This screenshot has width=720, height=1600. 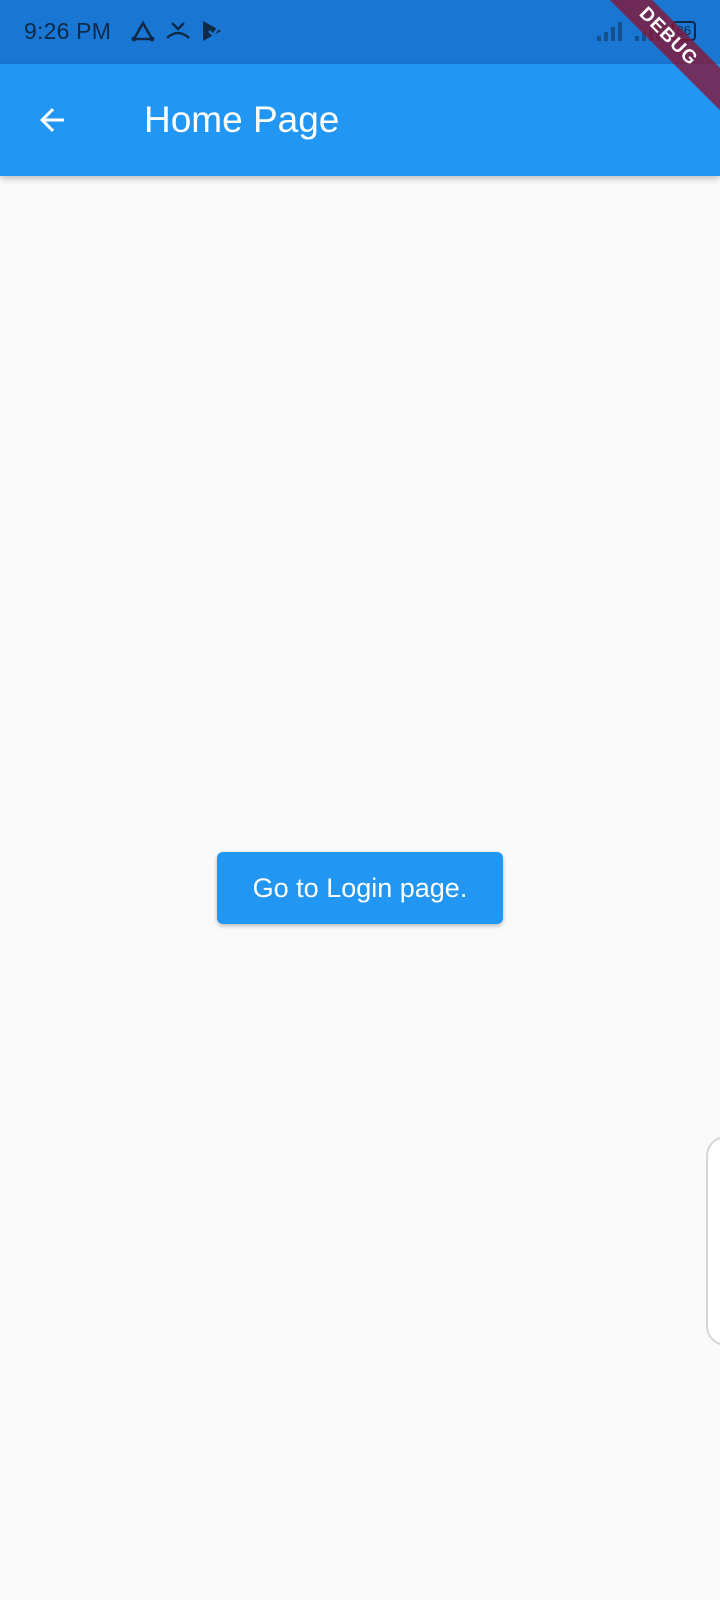 I want to click on go-to-login-button: Go to Login page., so click(x=360, y=888).